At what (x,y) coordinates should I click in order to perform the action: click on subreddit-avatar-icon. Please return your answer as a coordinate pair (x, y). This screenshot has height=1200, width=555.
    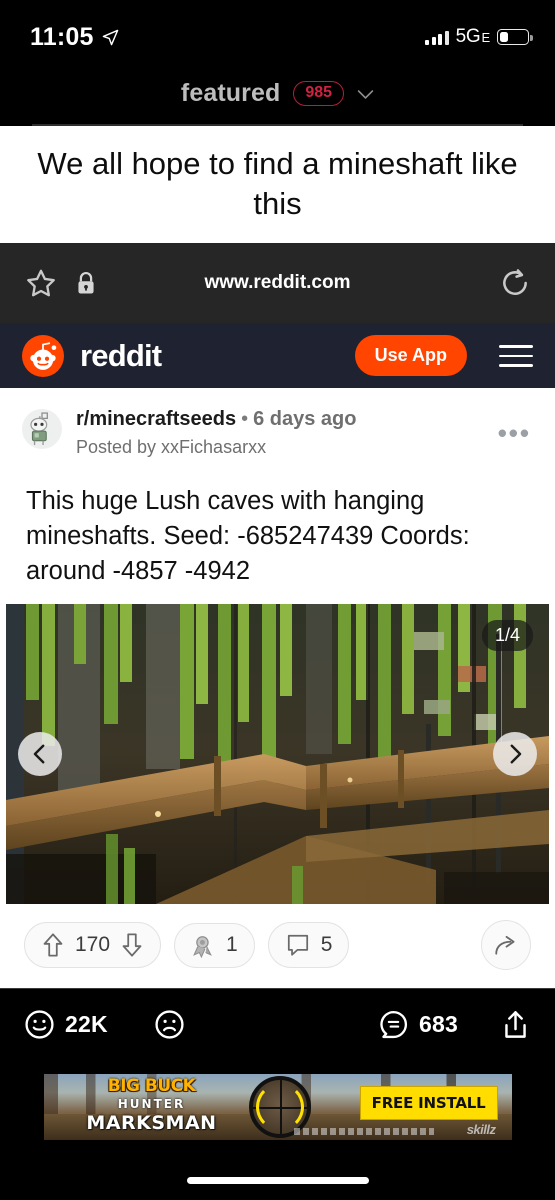
    Looking at the image, I should click on (42, 429).